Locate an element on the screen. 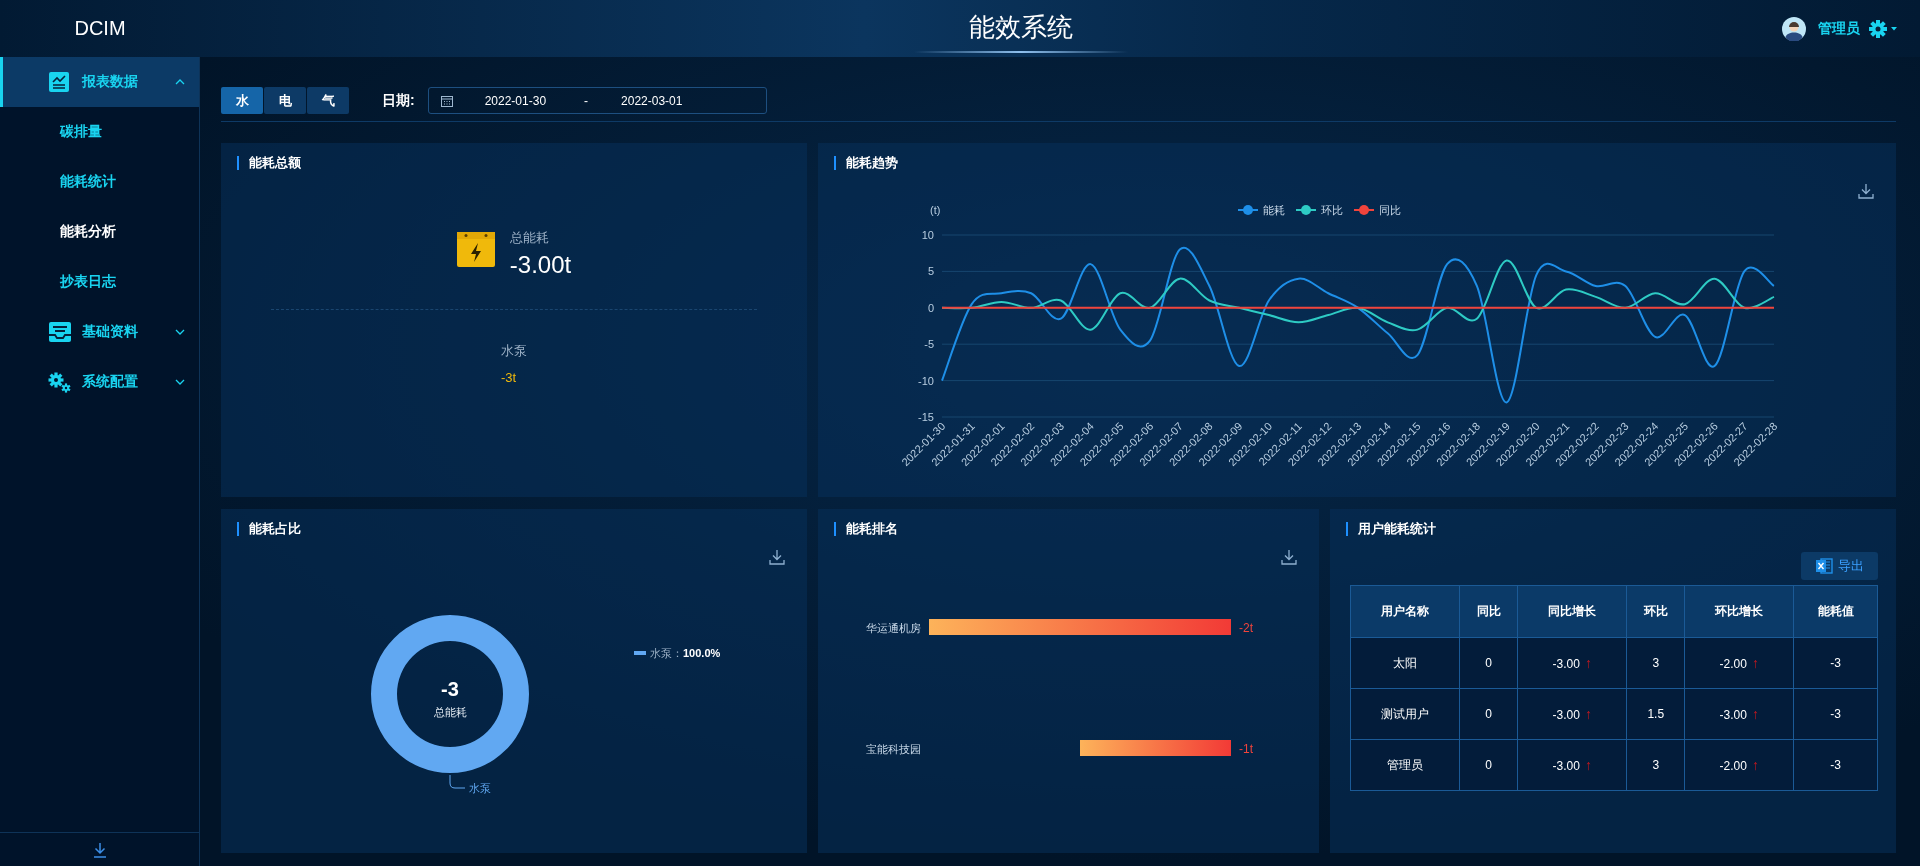 This screenshot has width=1920, height=866. legend-label: 同比 is located at coordinates (1390, 210).